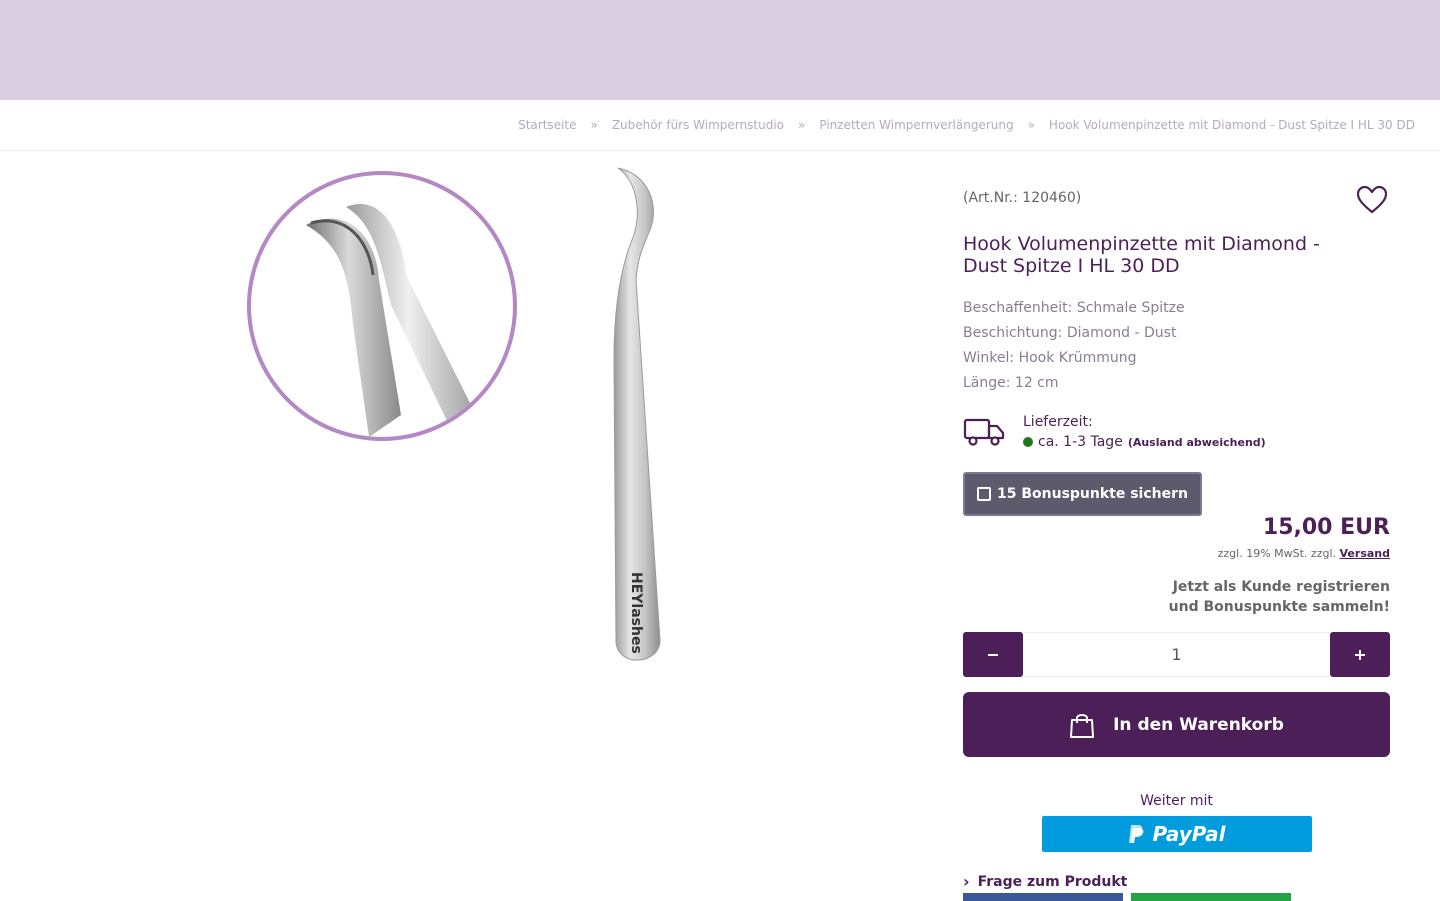  I want to click on quantity-increase-button, so click(1360, 654).